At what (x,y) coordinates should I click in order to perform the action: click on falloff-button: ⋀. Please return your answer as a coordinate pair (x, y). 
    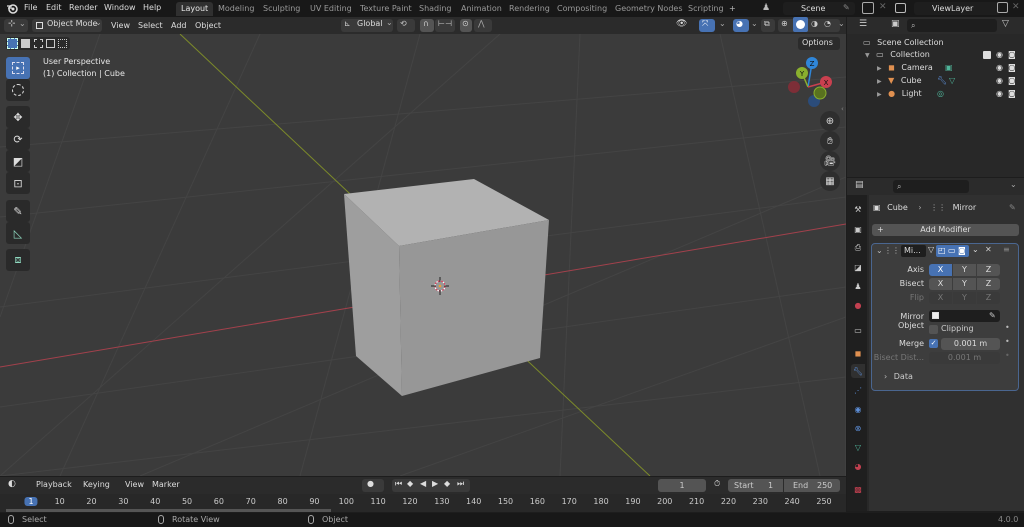
    Looking at the image, I should click on (483, 25).